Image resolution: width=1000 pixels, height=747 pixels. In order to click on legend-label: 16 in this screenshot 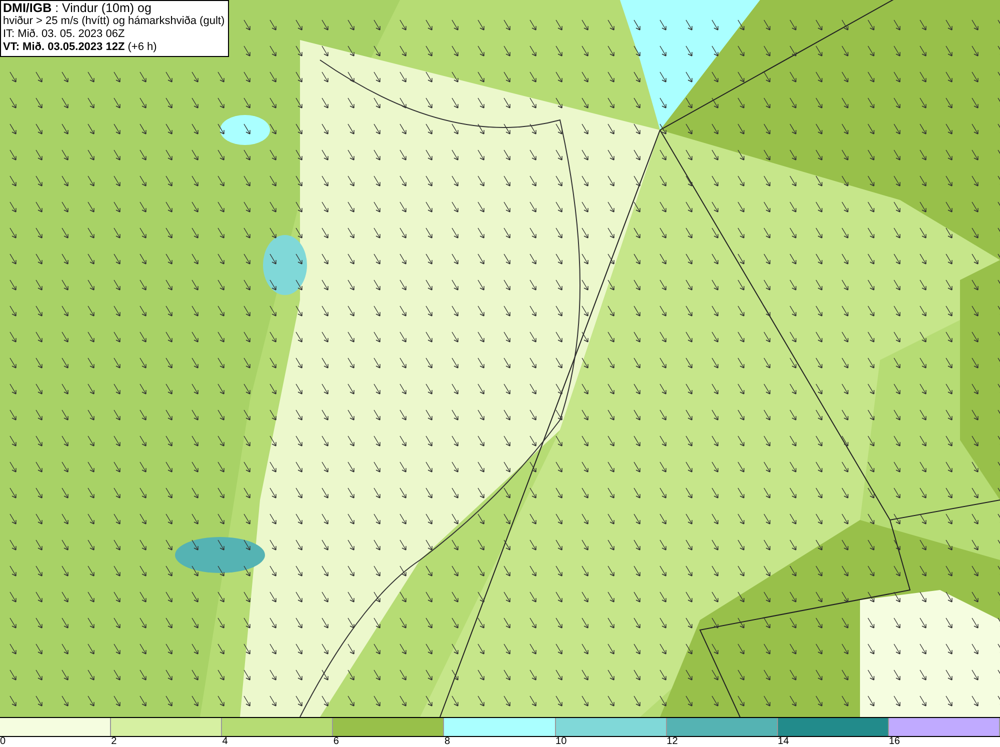, I will do `click(894, 742)`.